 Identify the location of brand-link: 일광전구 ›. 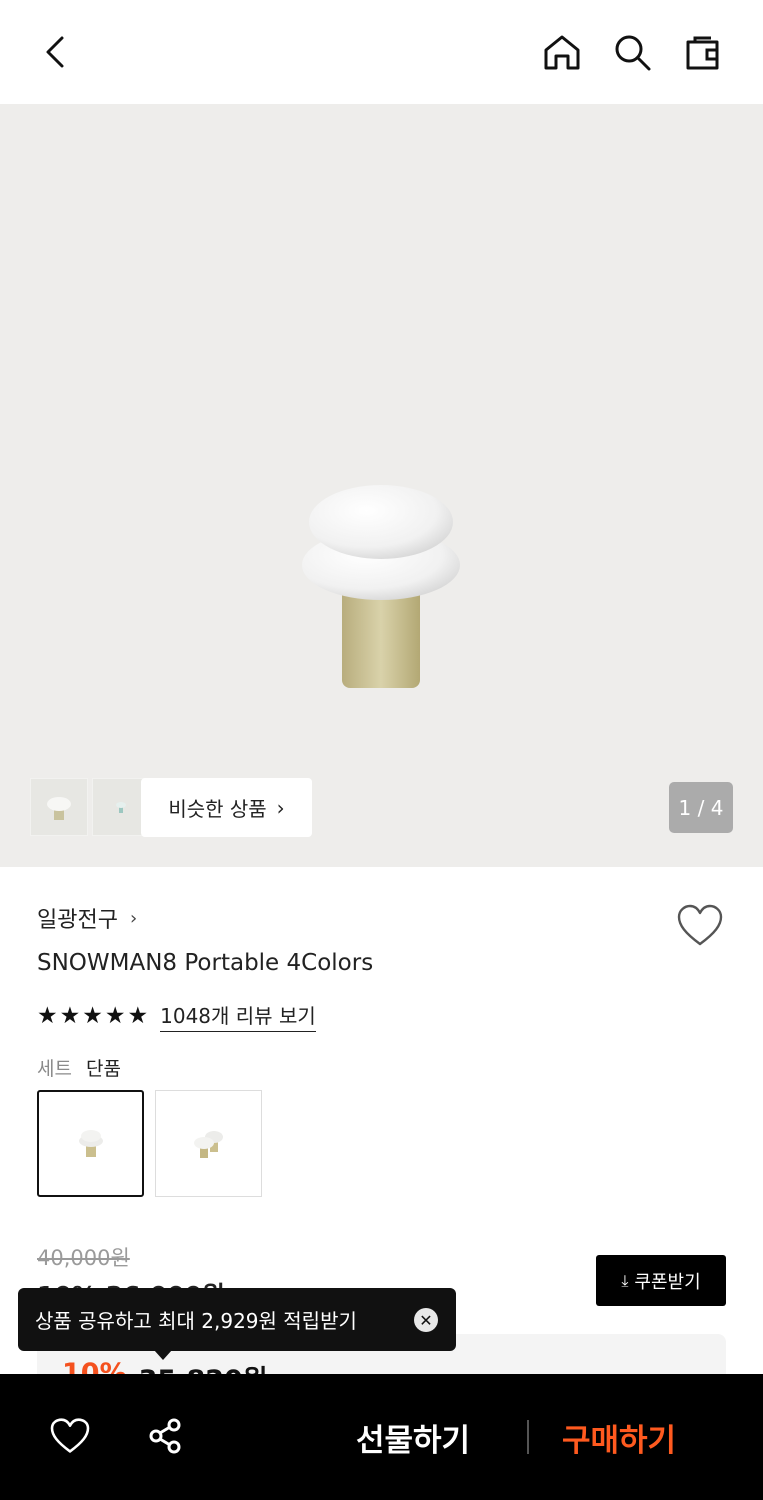
(87, 918).